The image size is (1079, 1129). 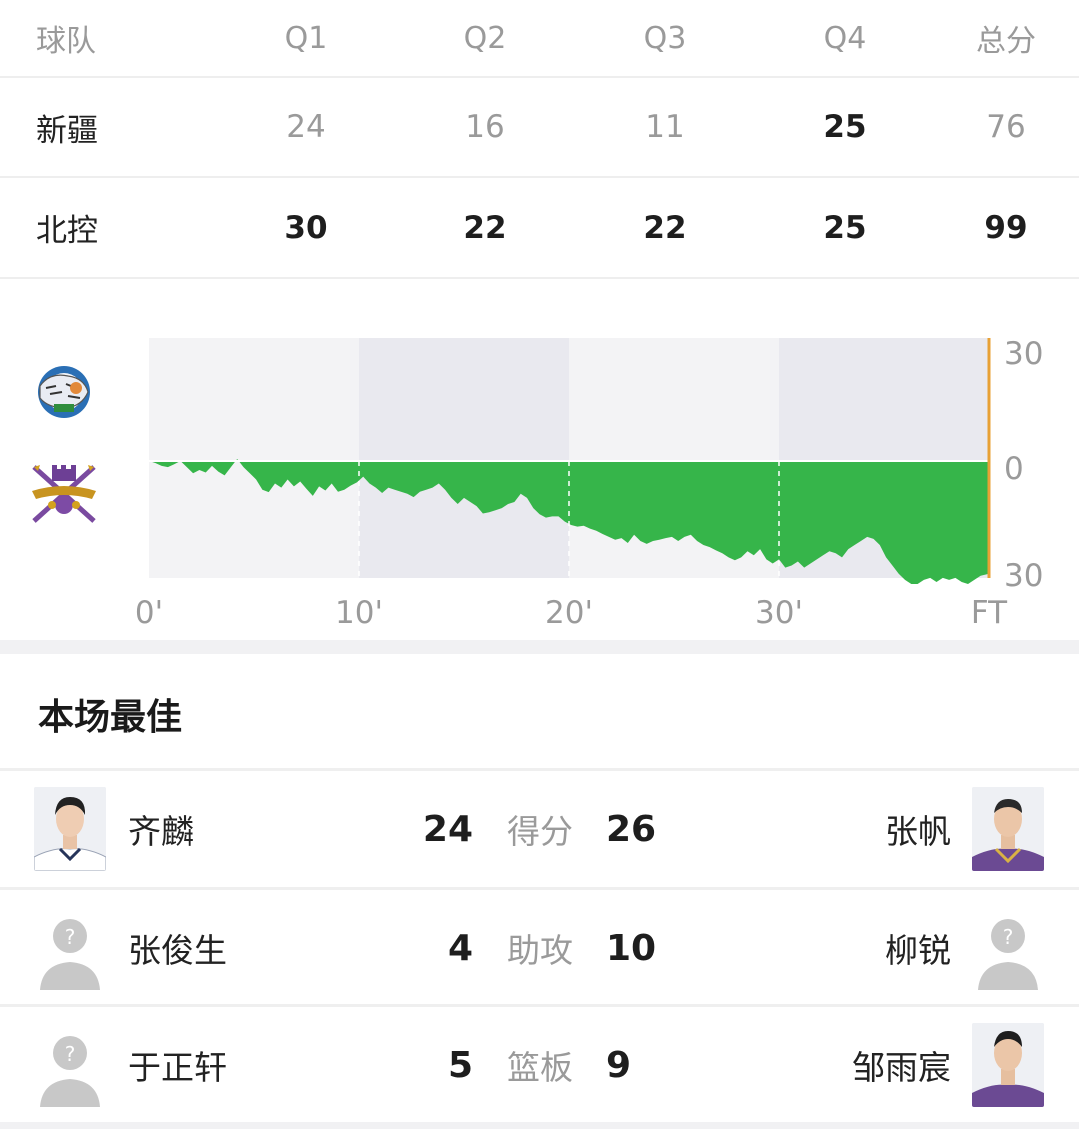 I want to click on score-total: 99, so click(x=1006, y=227).